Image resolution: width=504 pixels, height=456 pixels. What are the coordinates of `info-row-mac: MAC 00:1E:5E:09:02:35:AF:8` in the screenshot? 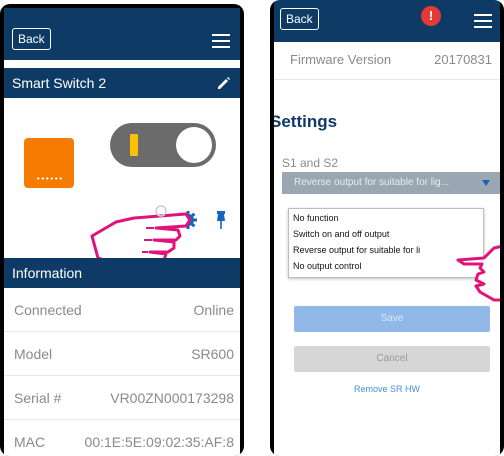 It's located at (122, 438).